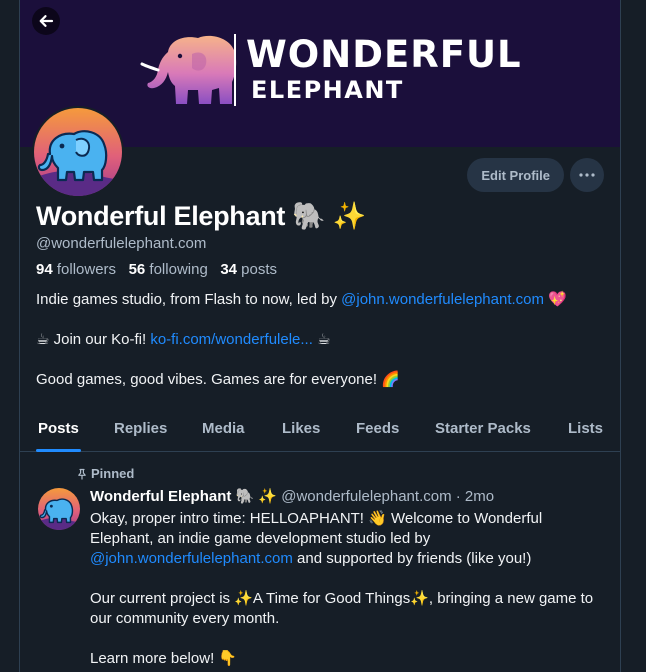 This screenshot has height=672, width=646. Describe the element at coordinates (442, 299) in the screenshot. I see `bio-mention-link: @john.wonderfulelephant.com` at that location.